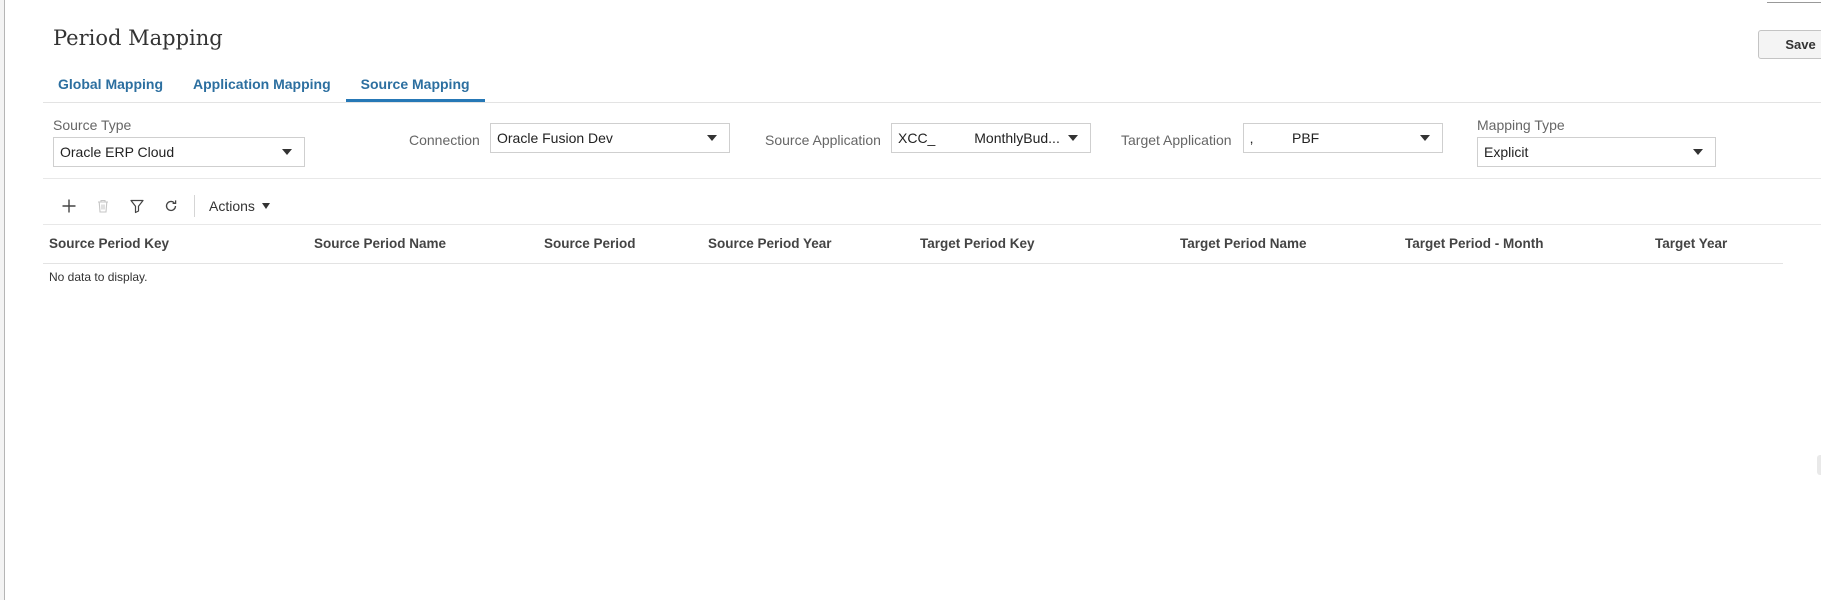 This screenshot has width=1821, height=600. Describe the element at coordinates (1789, 44) in the screenshot. I see `save-button: Save` at that location.